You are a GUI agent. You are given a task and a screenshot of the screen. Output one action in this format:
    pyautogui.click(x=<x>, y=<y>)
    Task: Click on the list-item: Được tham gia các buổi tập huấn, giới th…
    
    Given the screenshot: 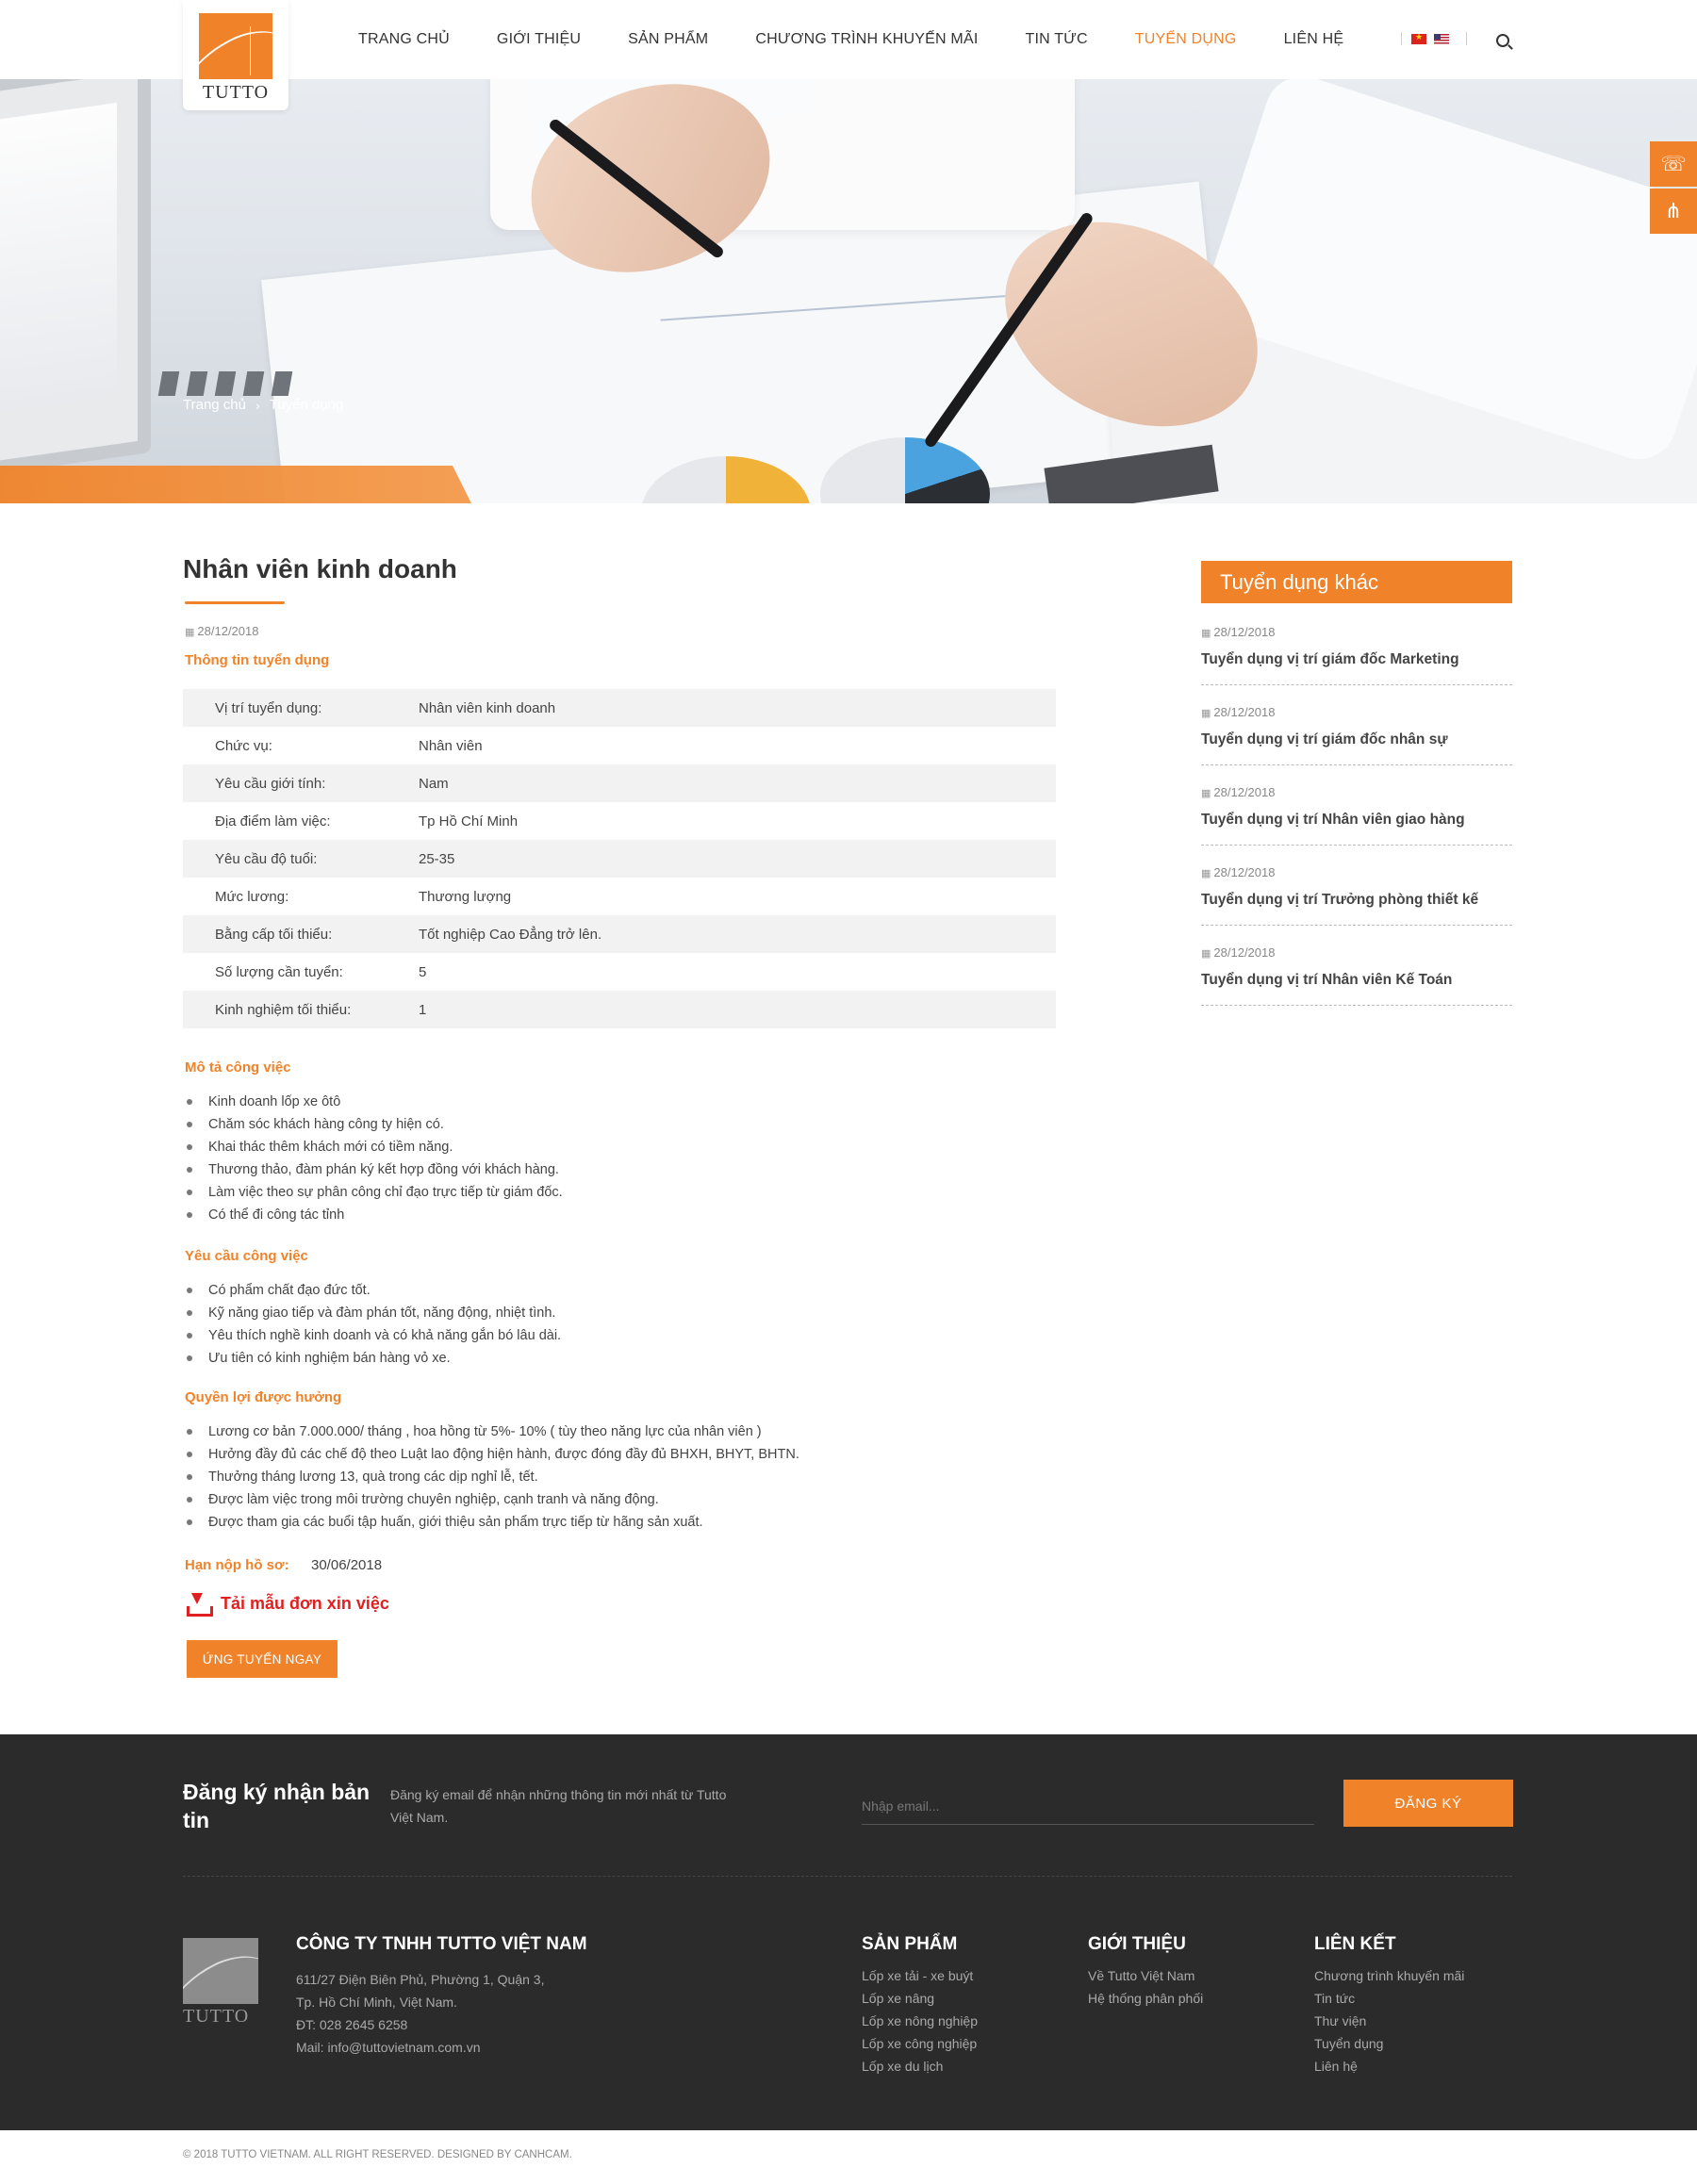 What is the action you would take?
    pyautogui.click(x=492, y=1522)
    